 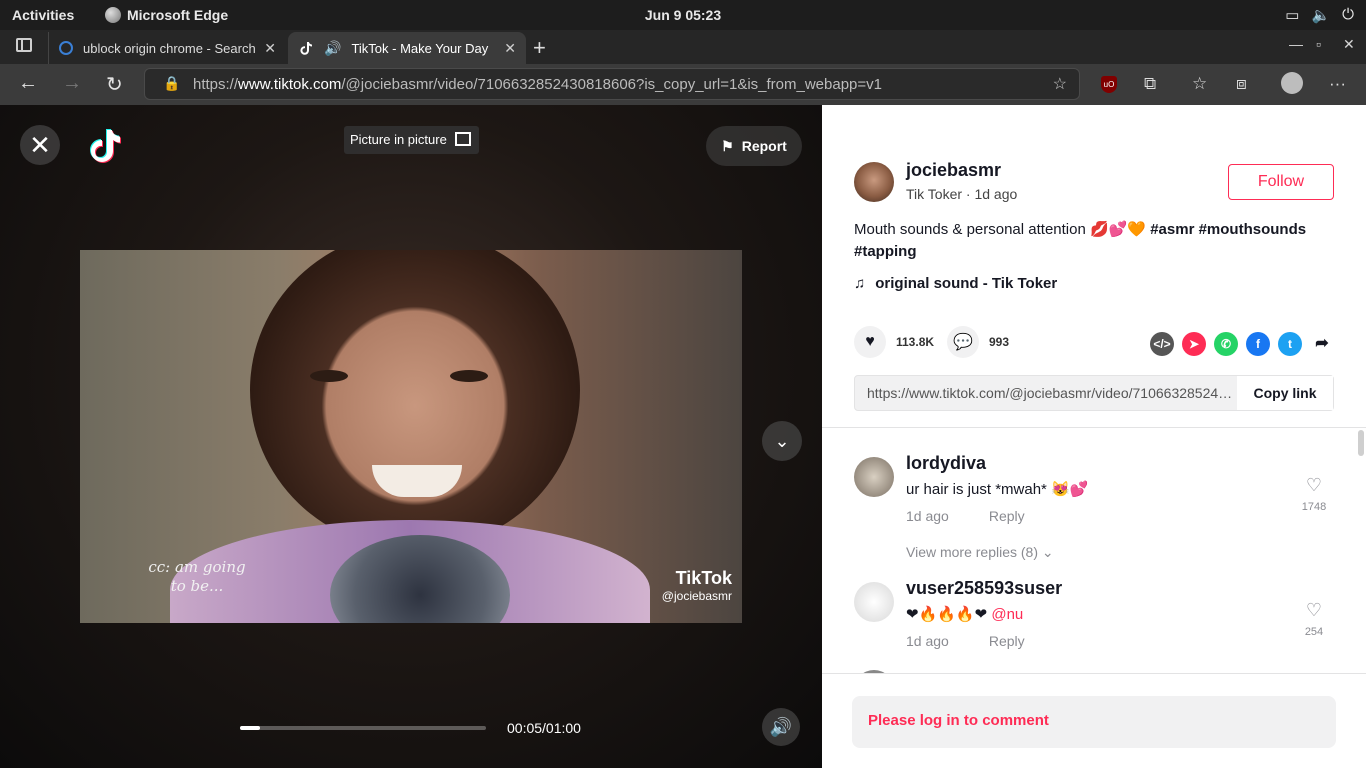 What do you see at coordinates (72, 83) in the screenshot?
I see `forward-icon: →` at bounding box center [72, 83].